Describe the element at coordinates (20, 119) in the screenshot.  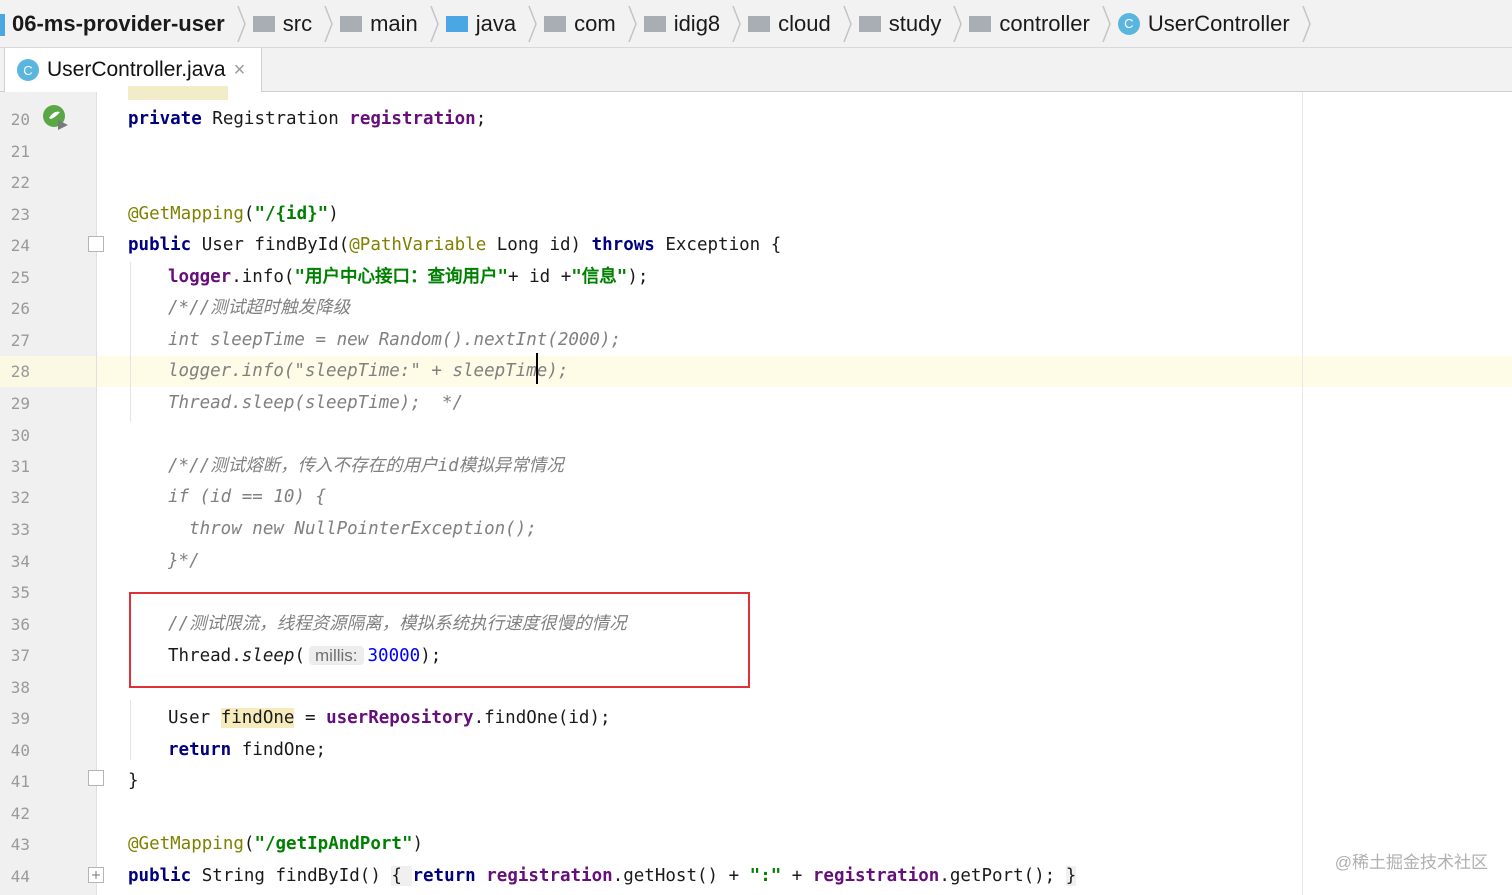
I see `line-number: 20` at that location.